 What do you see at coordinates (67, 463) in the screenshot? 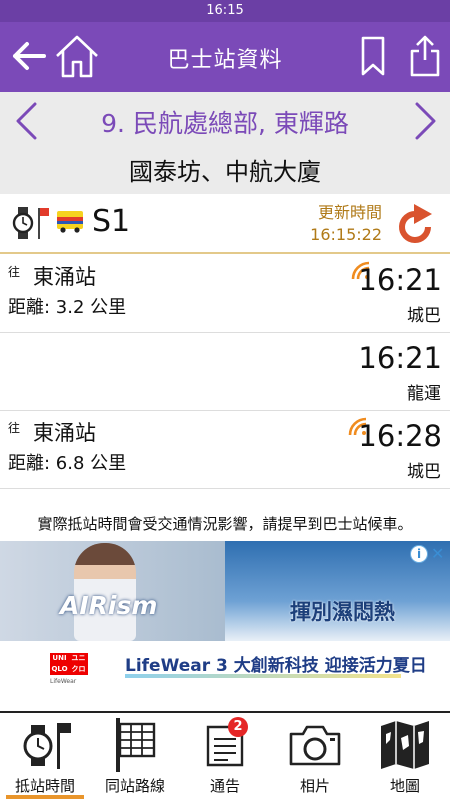
I see `distance: 距離: 6.8 公里` at bounding box center [67, 463].